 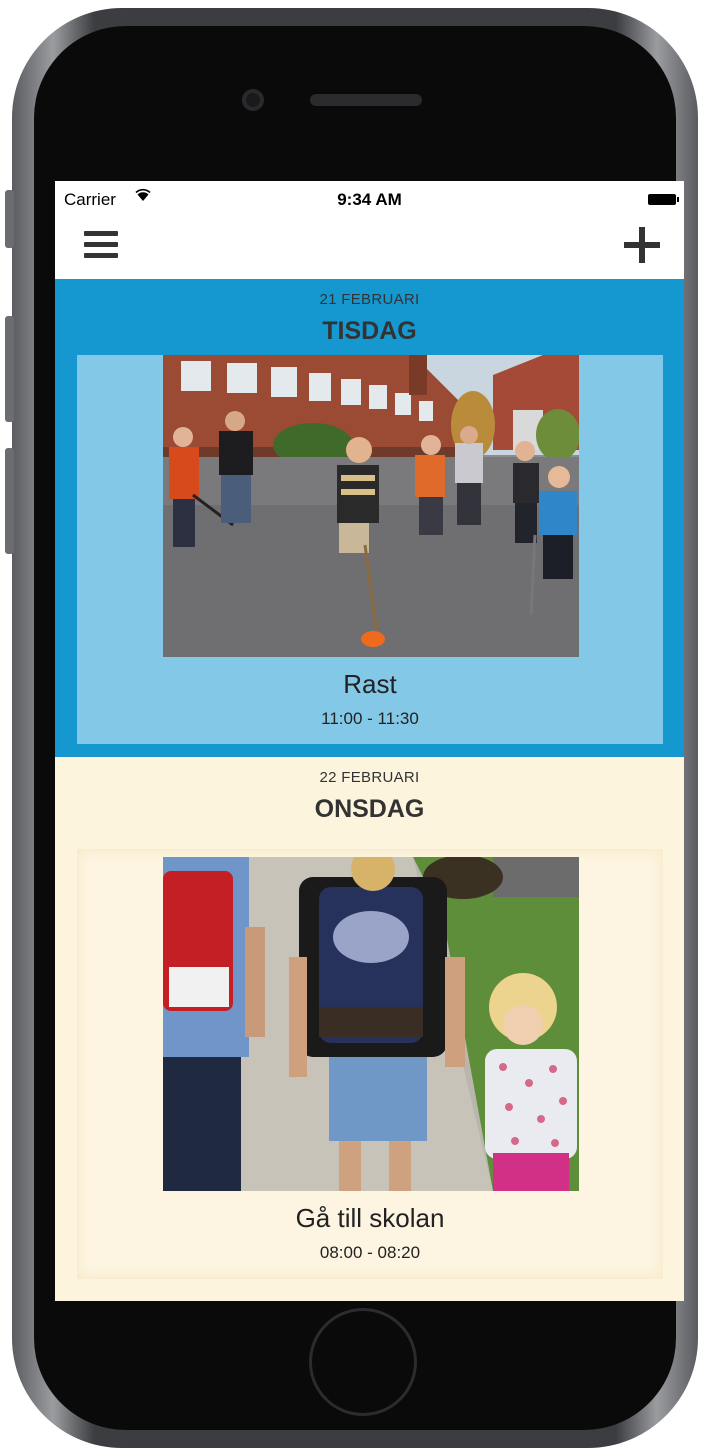 What do you see at coordinates (369, 299) in the screenshot?
I see `day-date: 21 FEBRUARI` at bounding box center [369, 299].